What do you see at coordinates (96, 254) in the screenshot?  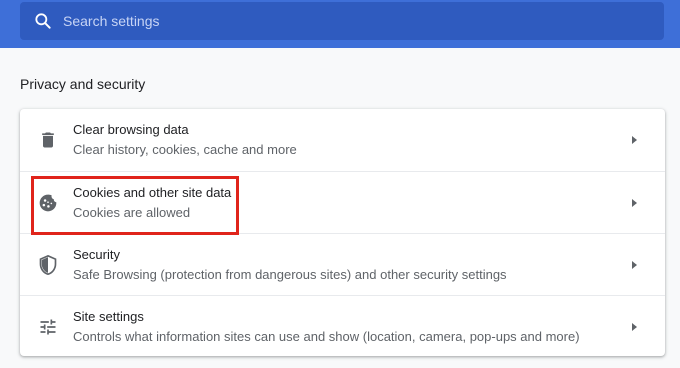 I see `row-title: Security` at bounding box center [96, 254].